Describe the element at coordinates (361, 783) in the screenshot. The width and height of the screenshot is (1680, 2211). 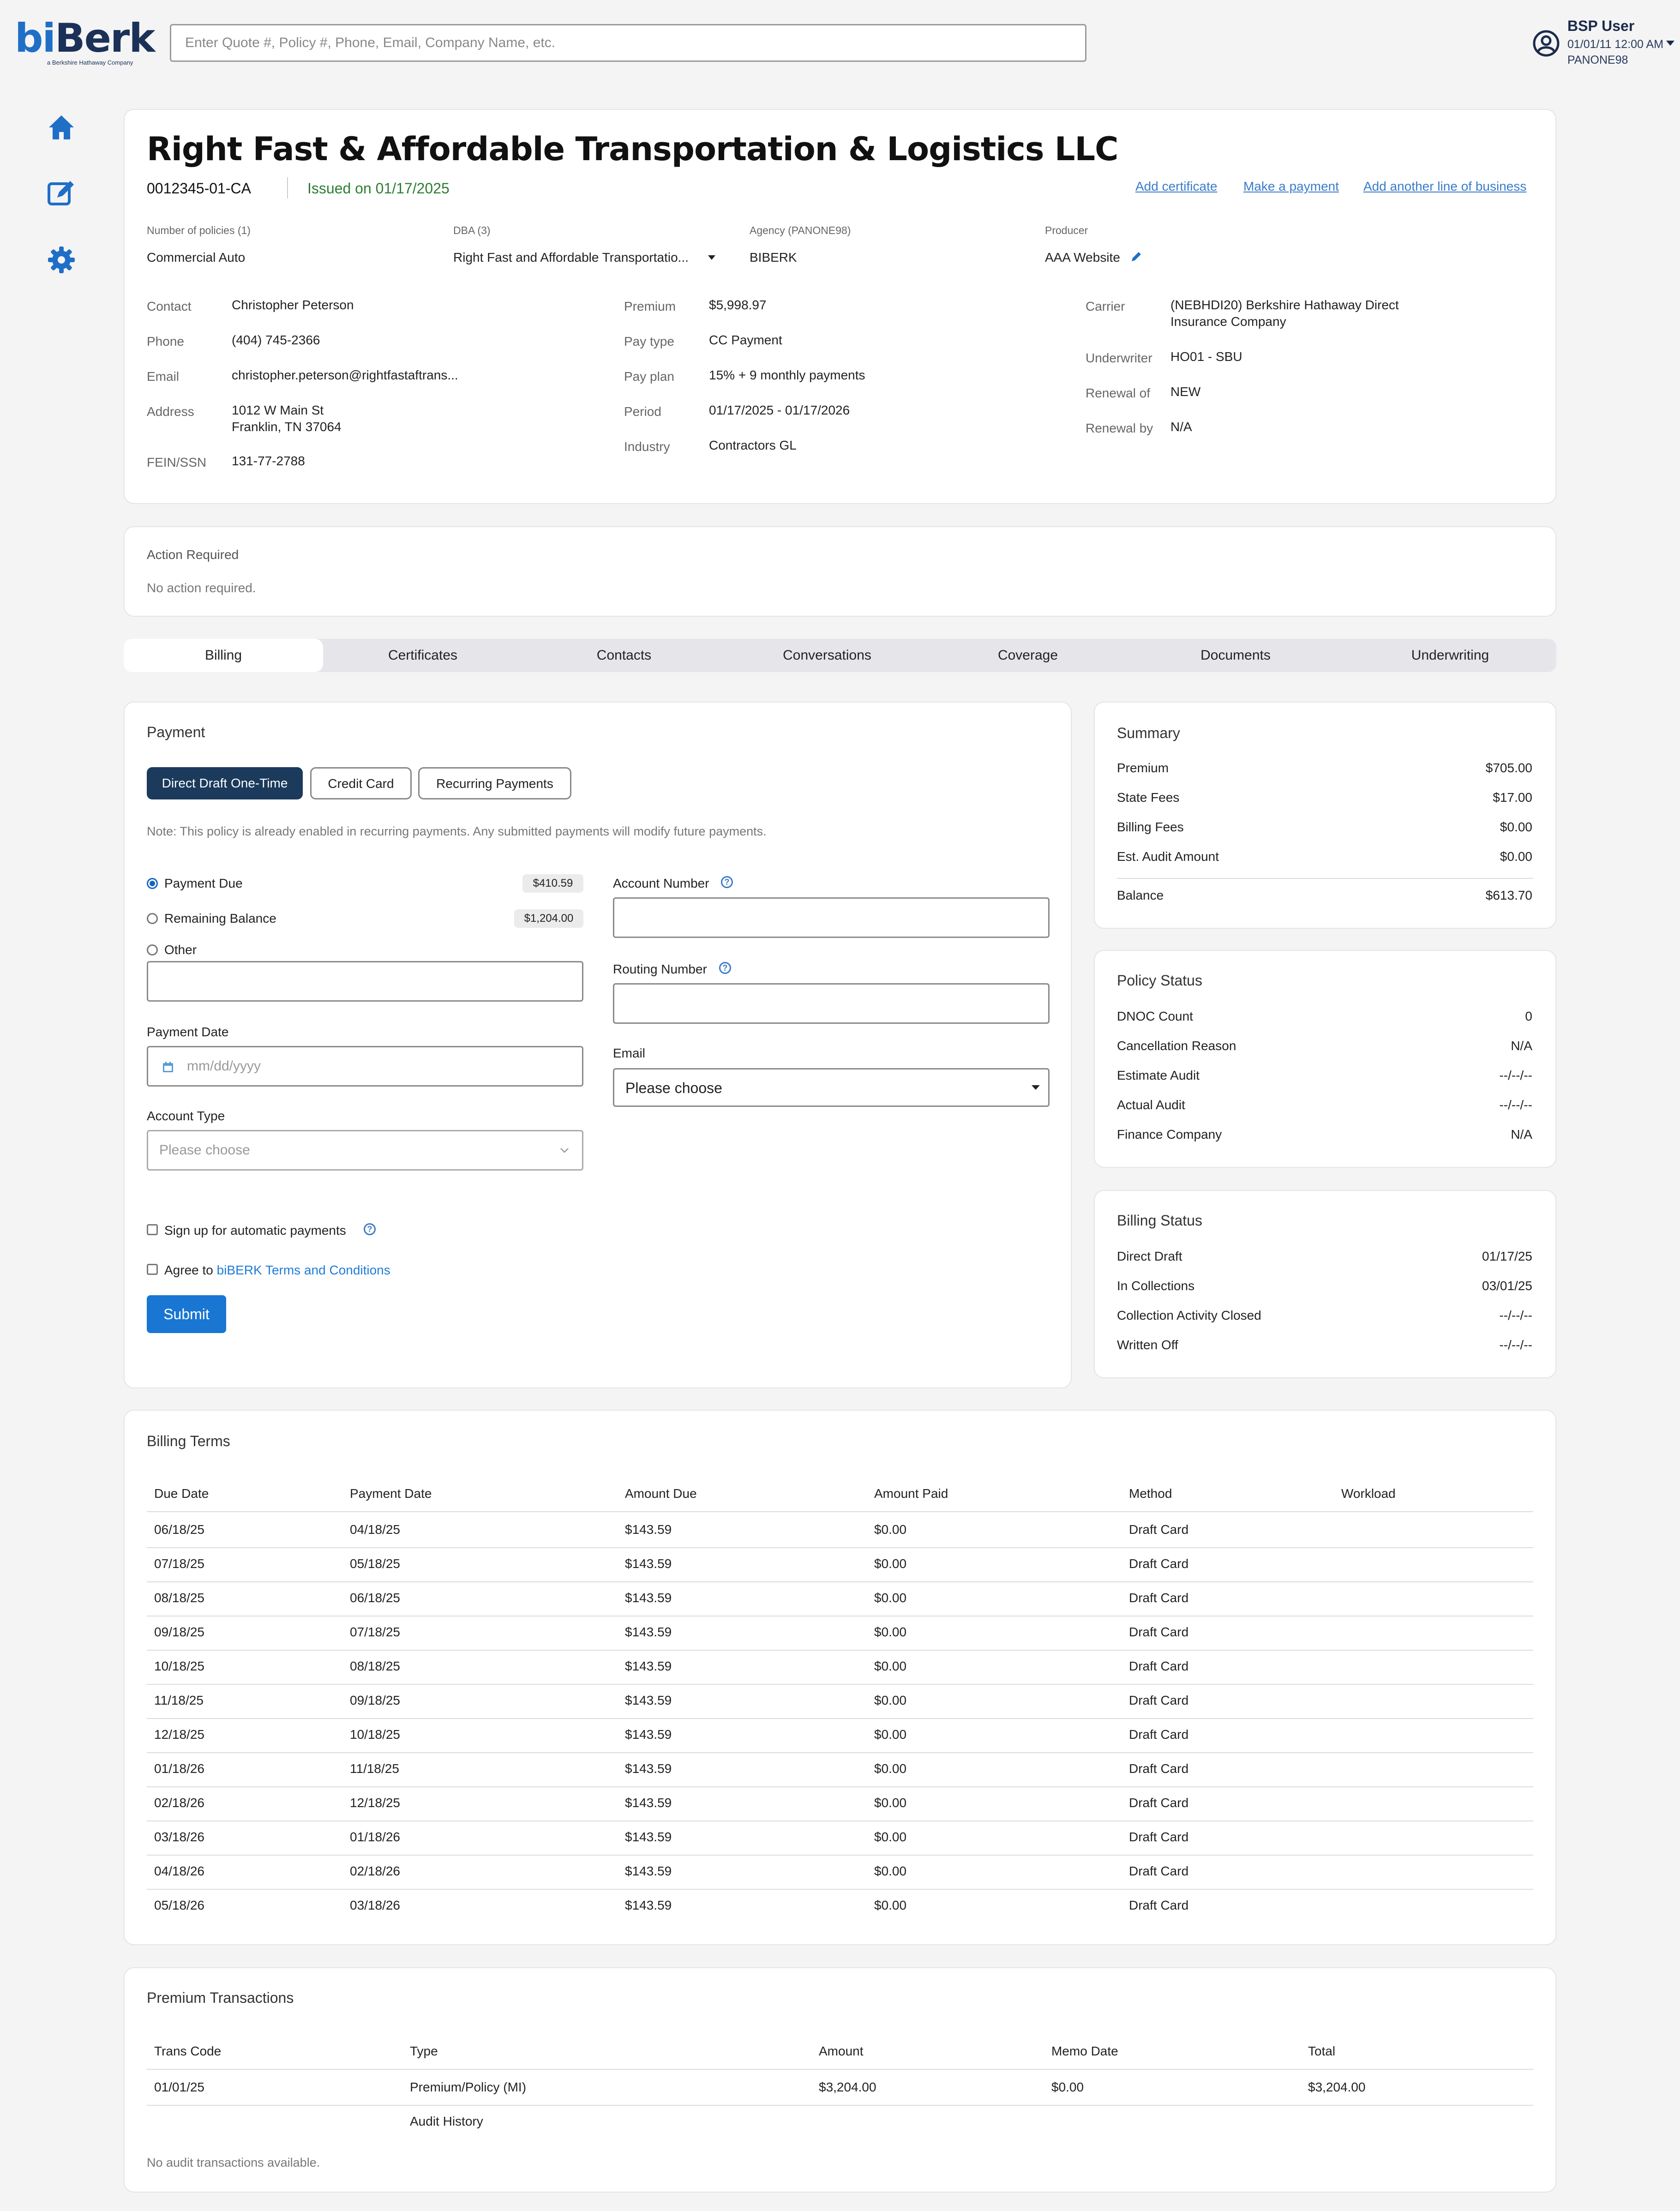
I see `credit-card-button: Credit Card` at that location.